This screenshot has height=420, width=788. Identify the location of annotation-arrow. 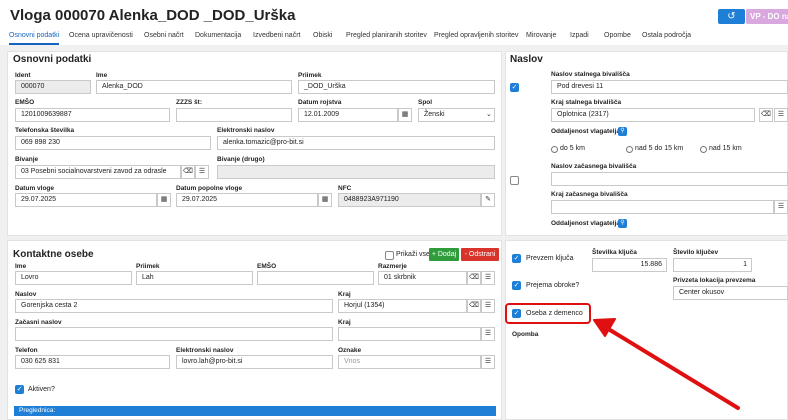
(666, 364).